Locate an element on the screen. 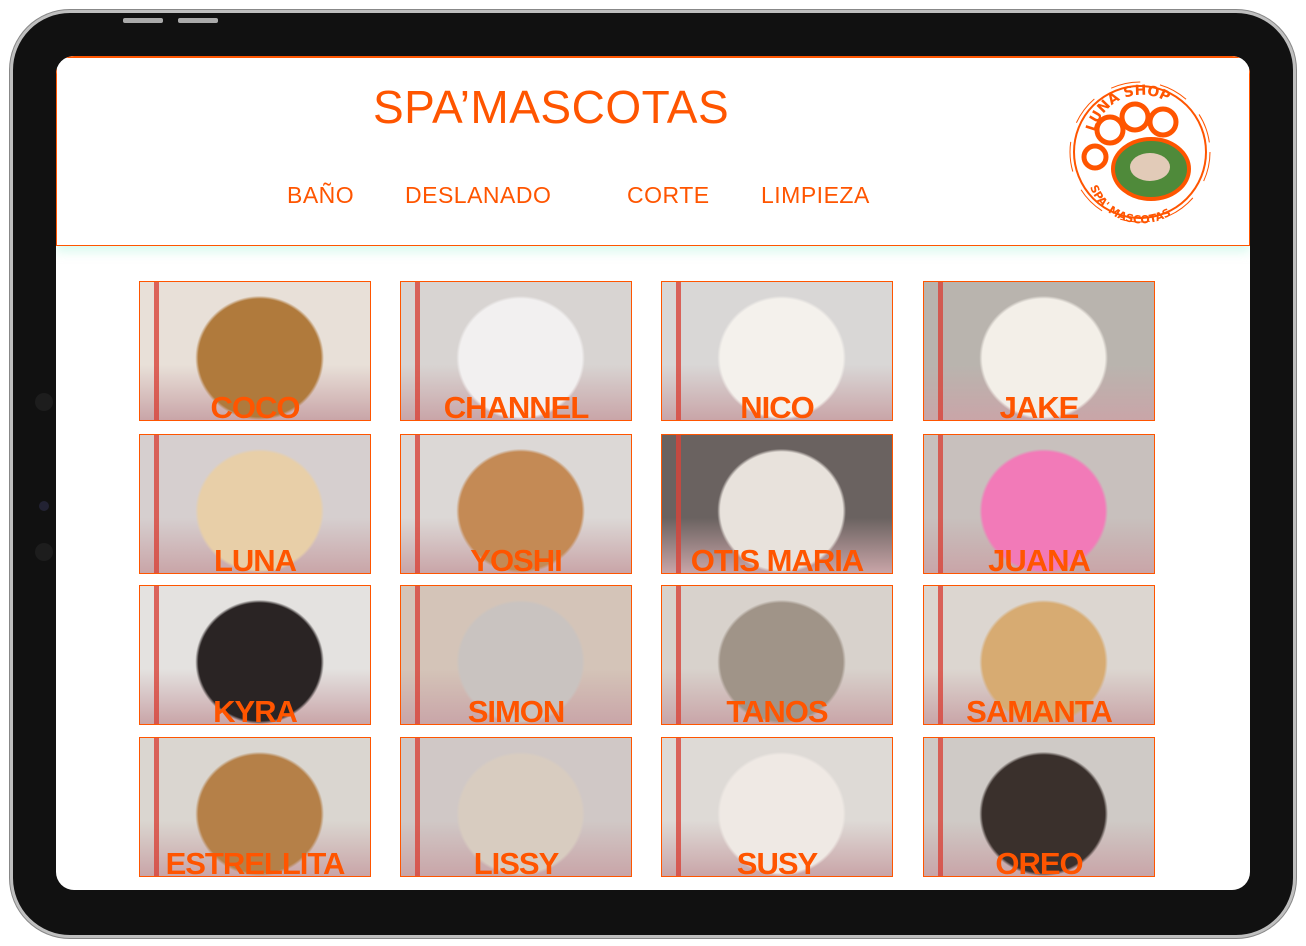 This screenshot has height=946, width=1306. nav-corte: CORTE is located at coordinates (668, 195).